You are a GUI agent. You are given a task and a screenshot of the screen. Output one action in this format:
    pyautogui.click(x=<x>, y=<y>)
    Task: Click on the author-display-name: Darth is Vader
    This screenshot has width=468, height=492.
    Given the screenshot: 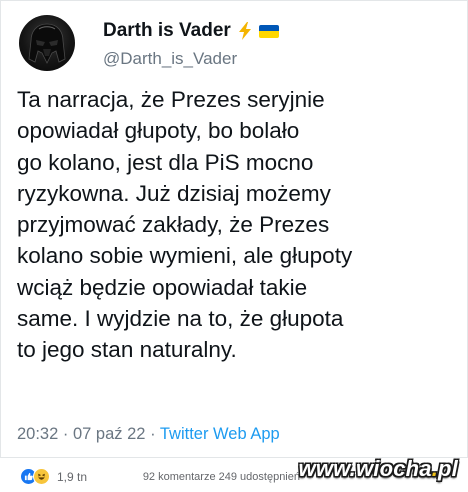 What is the action you would take?
    pyautogui.click(x=191, y=31)
    